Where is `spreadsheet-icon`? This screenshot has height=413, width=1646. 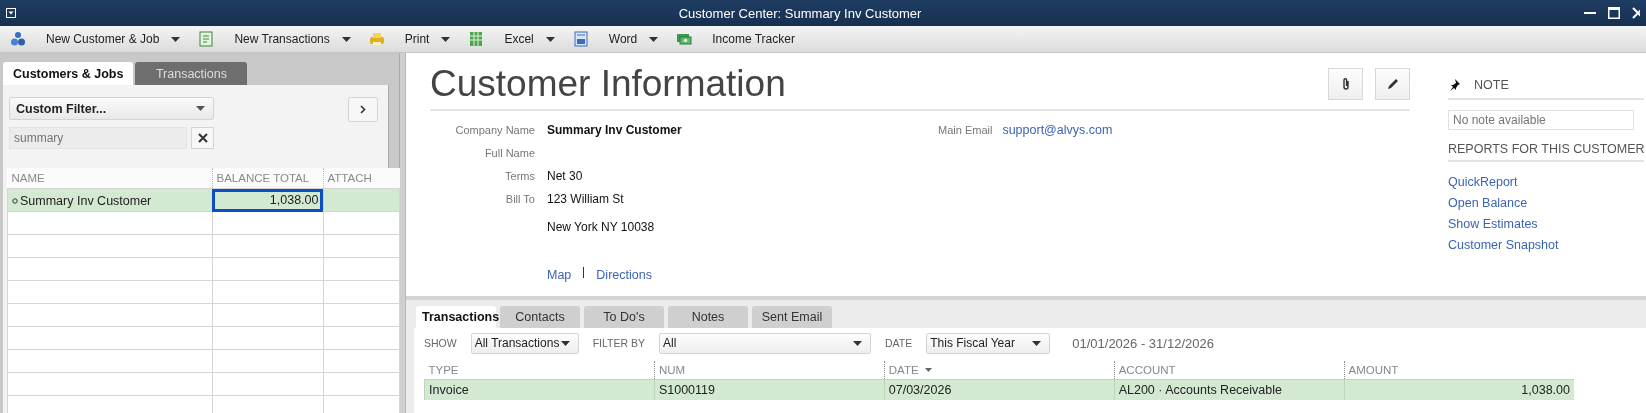 spreadsheet-icon is located at coordinates (476, 39).